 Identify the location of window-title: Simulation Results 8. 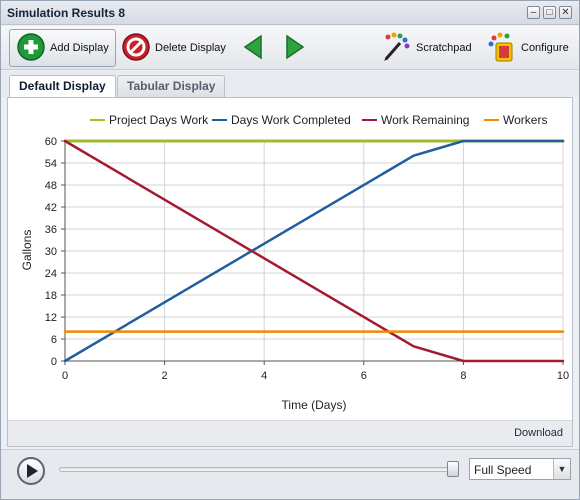
(66, 13).